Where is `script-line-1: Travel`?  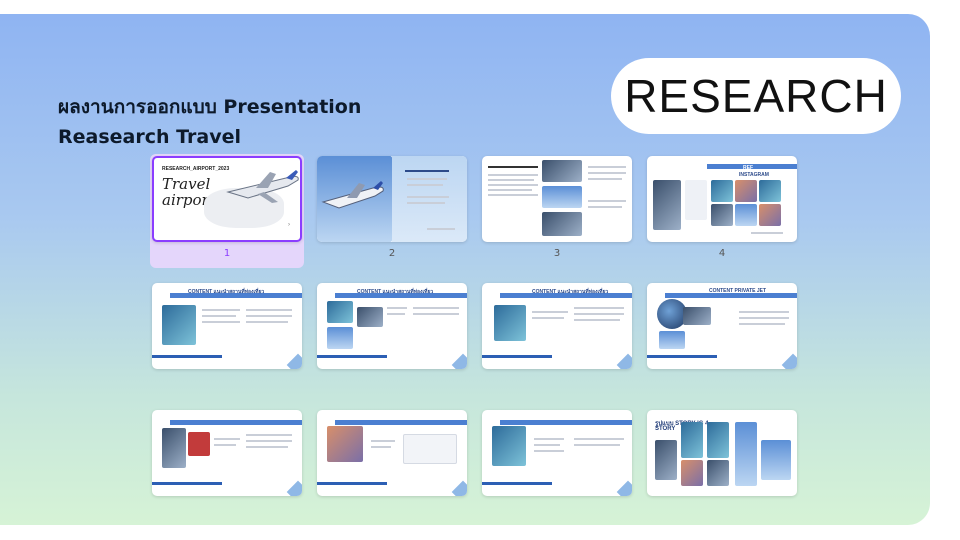 script-line-1: Travel is located at coordinates (186, 184).